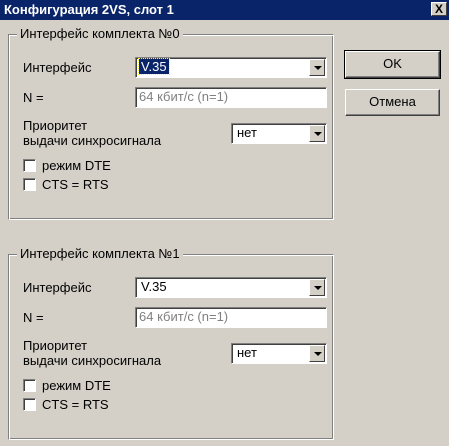 Image resolution: width=449 pixels, height=446 pixels. What do you see at coordinates (89, 9) in the screenshot?
I see `window-title: Конфигурация 2VS, слот 1` at bounding box center [89, 9].